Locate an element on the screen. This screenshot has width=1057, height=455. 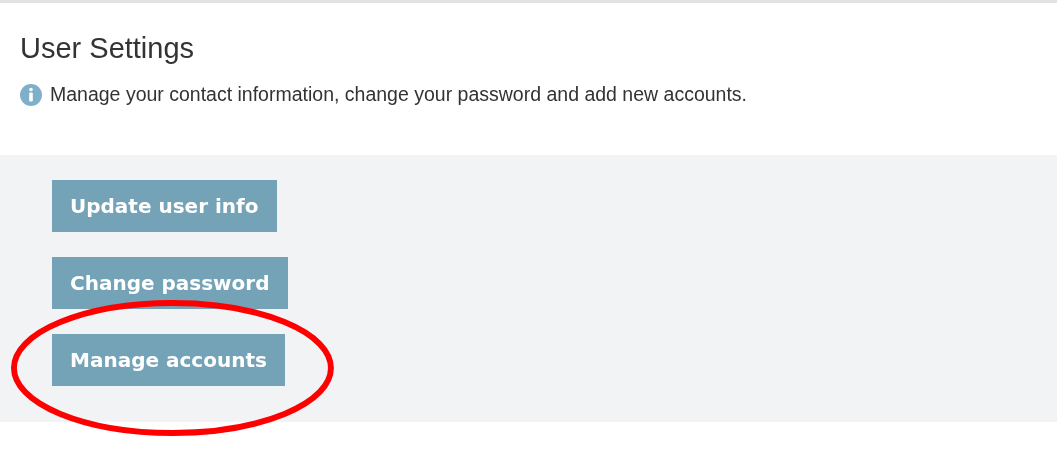
page-title: User Settings is located at coordinates (108, 48).